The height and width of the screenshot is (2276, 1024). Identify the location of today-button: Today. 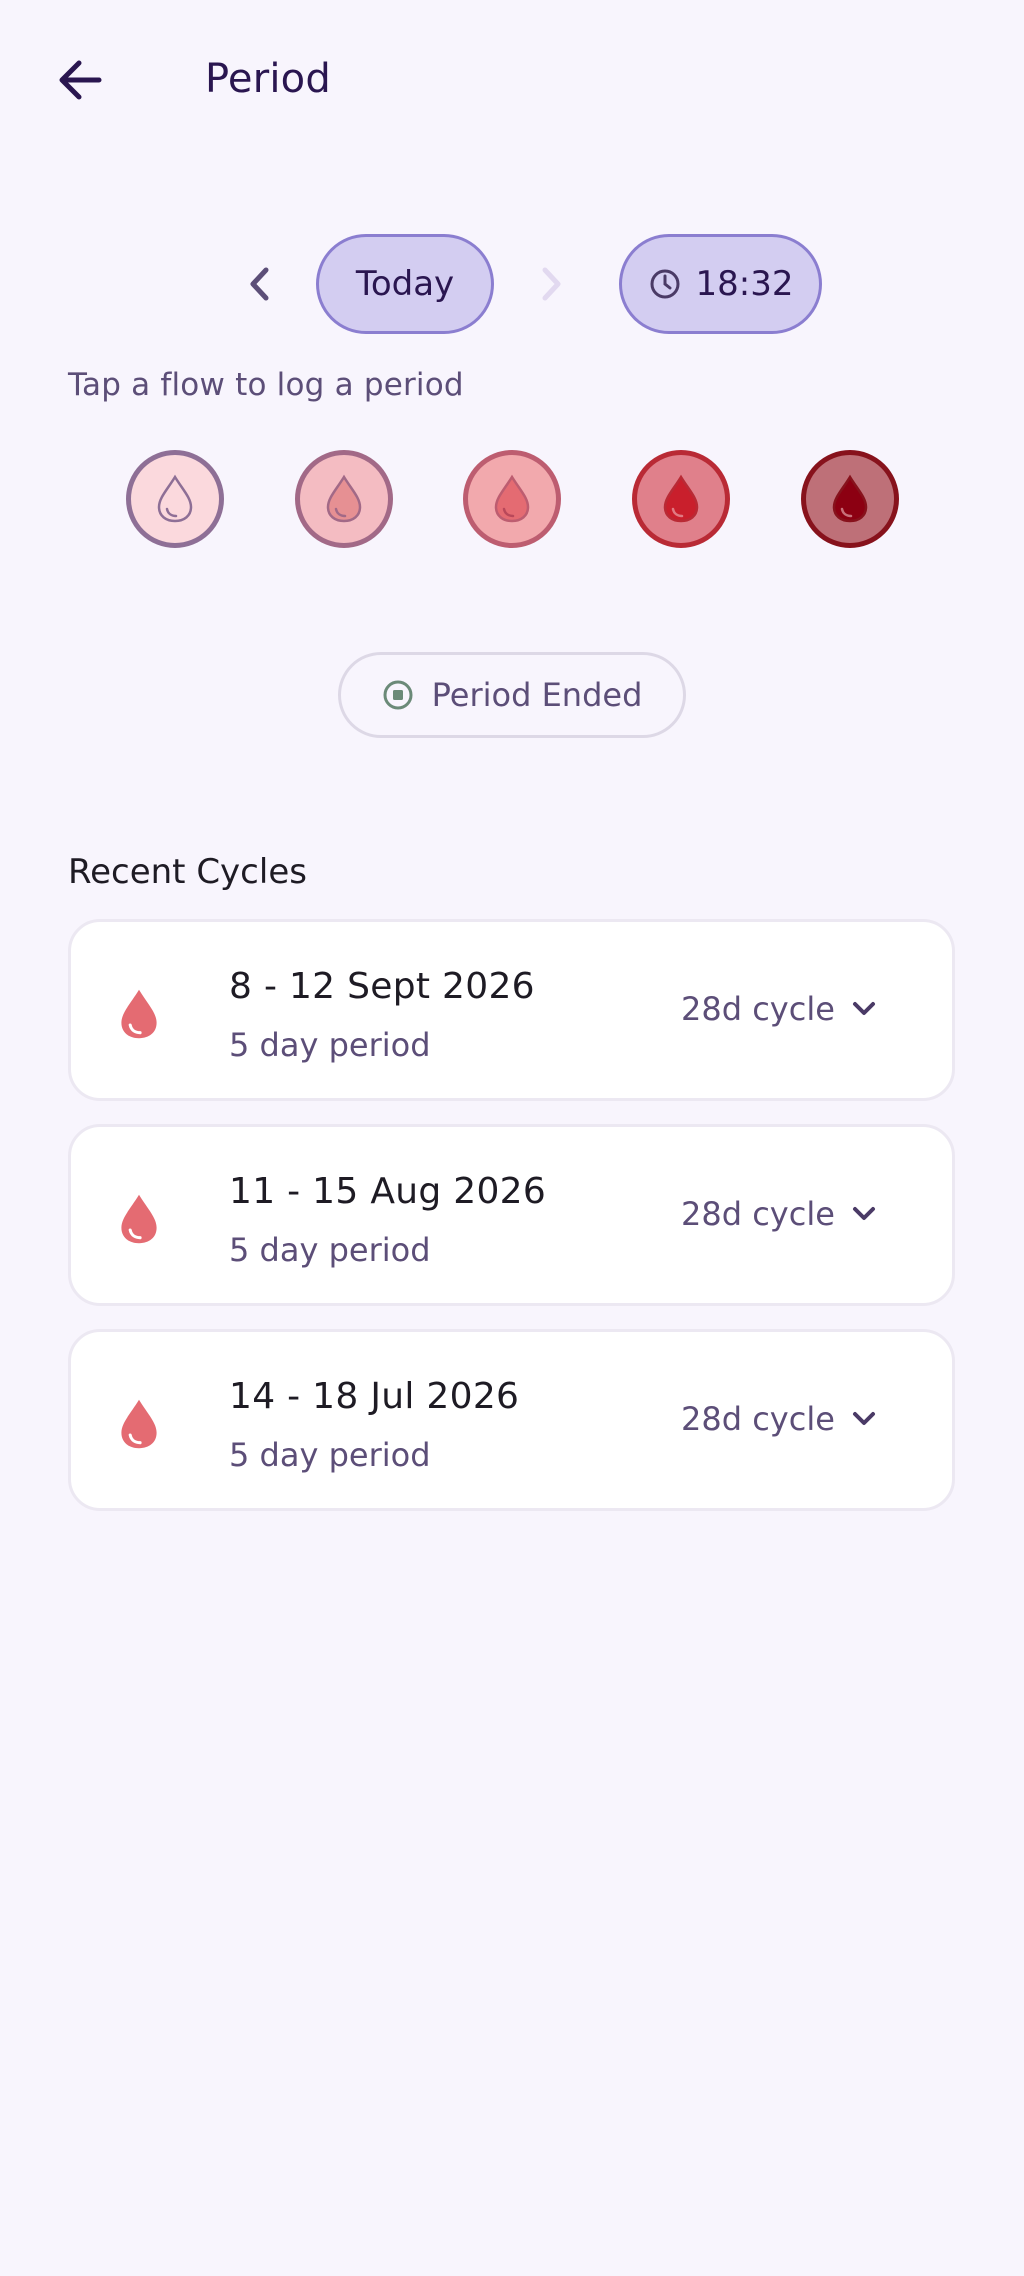
(405, 284).